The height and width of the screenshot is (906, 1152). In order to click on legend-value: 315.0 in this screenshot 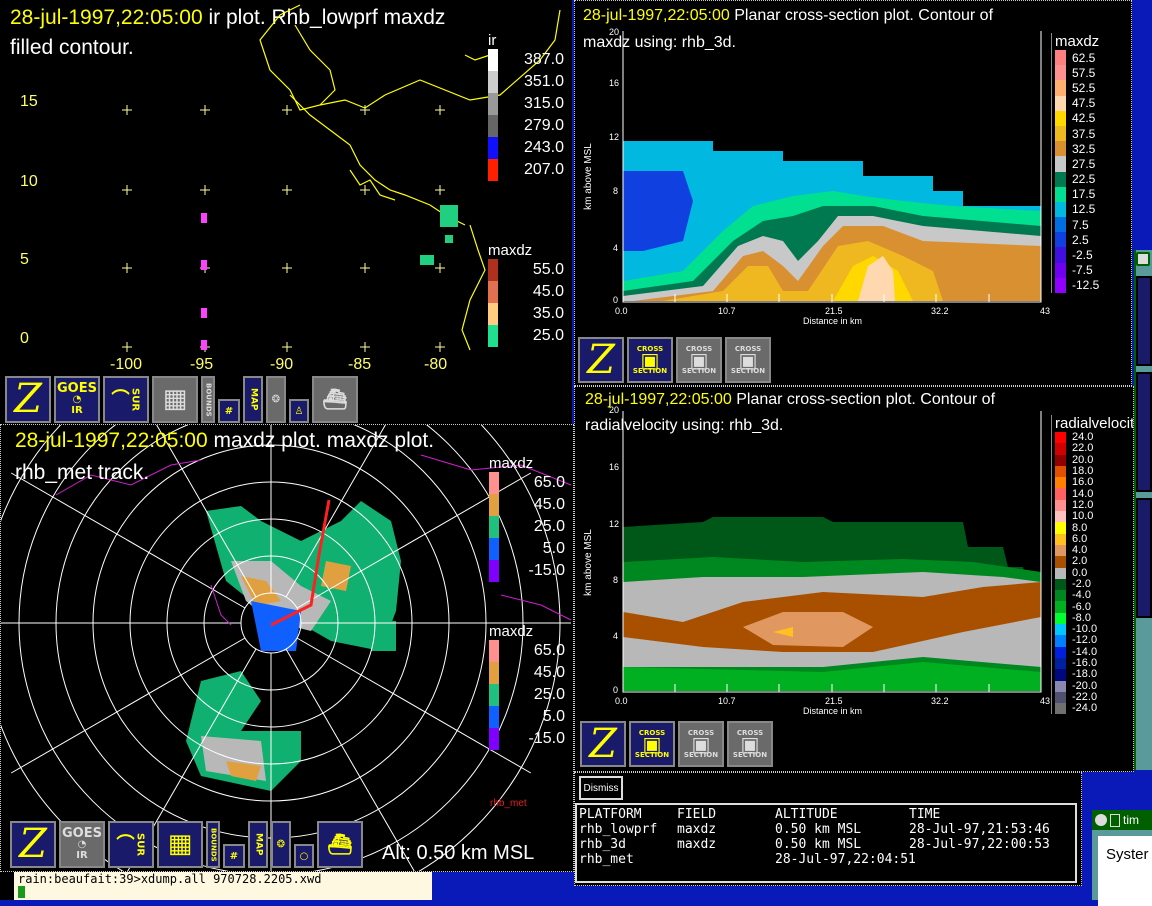, I will do `click(543, 103)`.